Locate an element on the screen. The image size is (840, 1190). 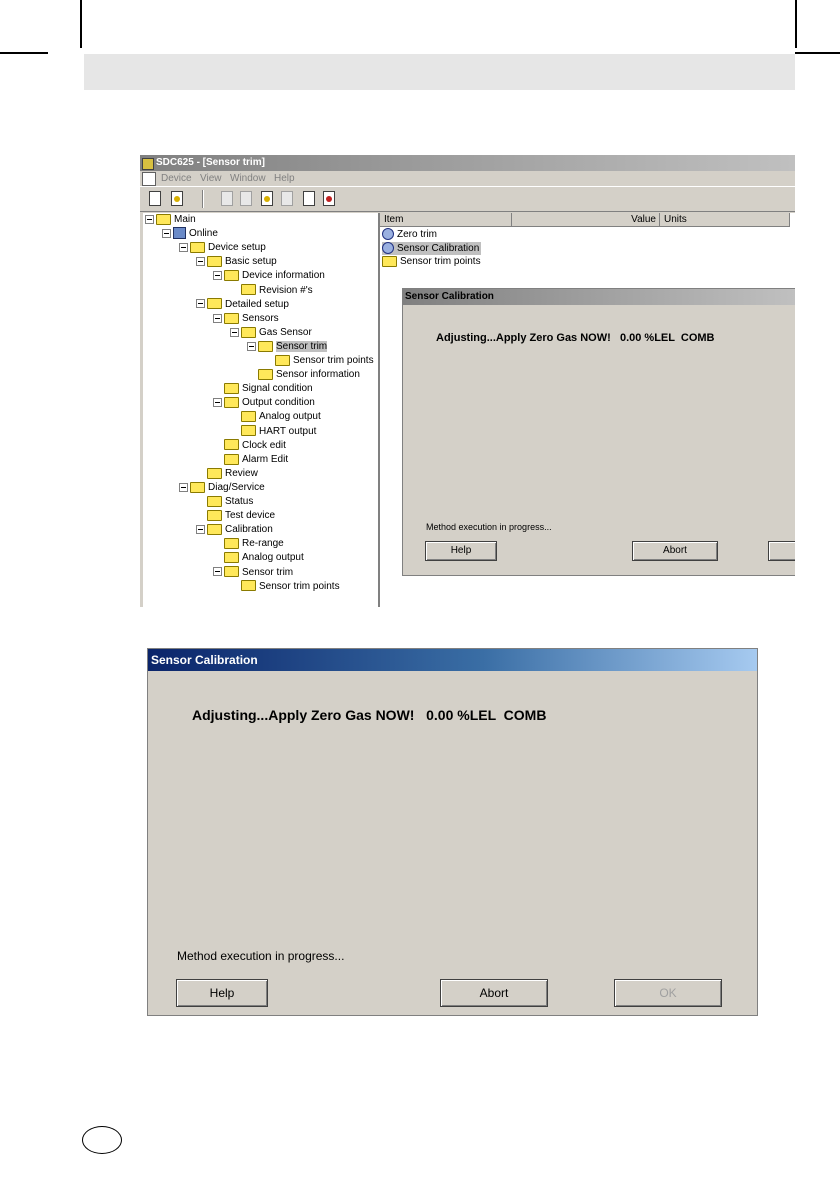
download-icon is located at coordinates (308, 198).